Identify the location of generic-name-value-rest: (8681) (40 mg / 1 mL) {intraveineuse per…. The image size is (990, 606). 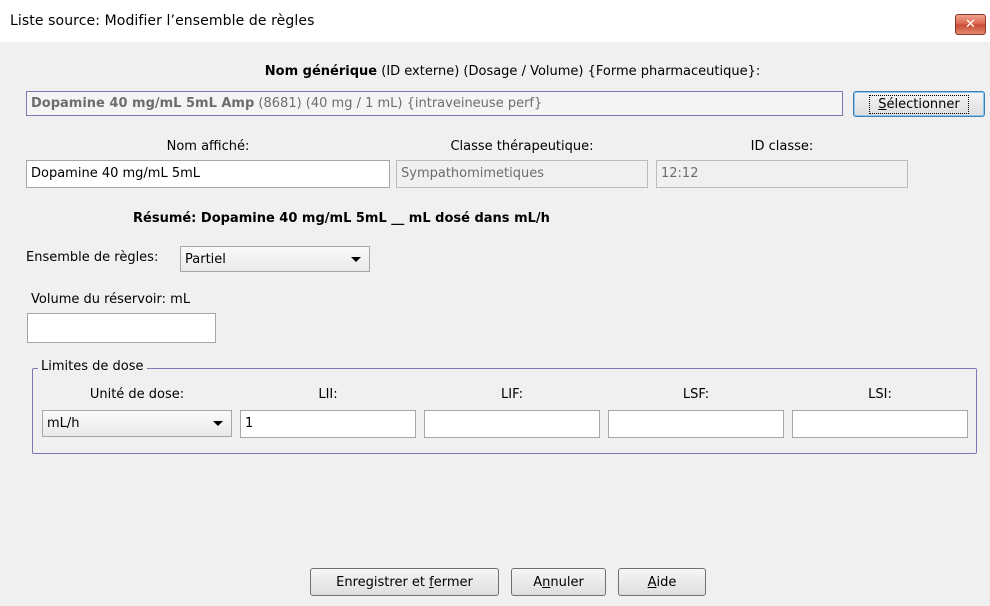
(398, 103).